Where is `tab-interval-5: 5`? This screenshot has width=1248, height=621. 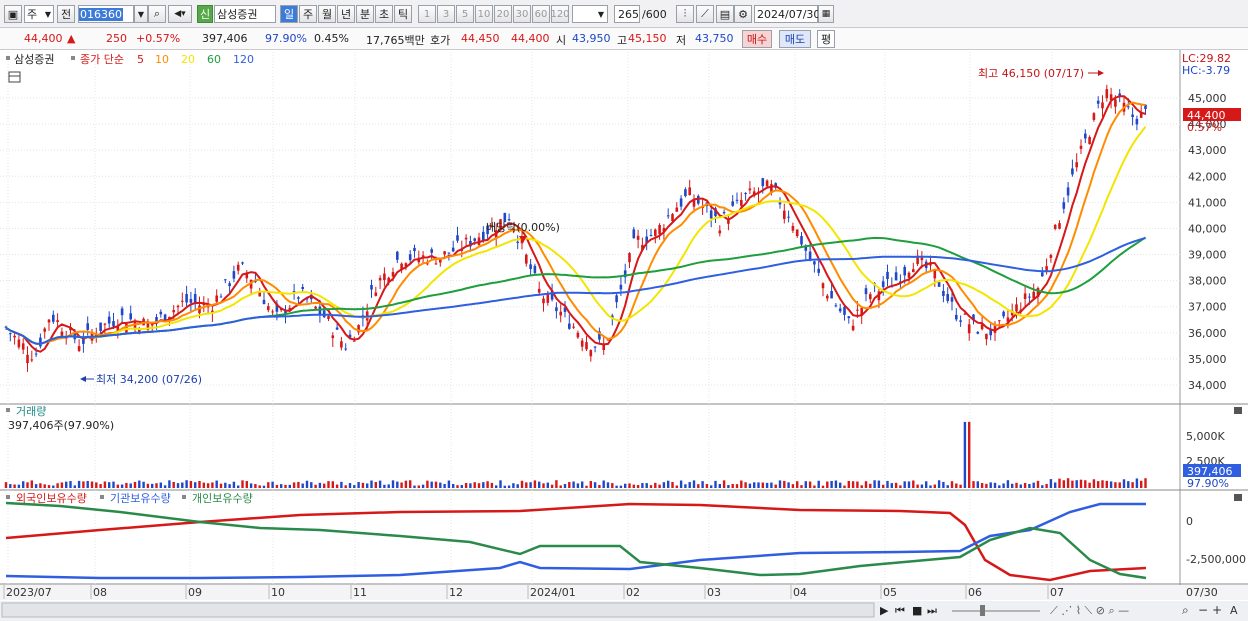
tab-interval-5: 5 is located at coordinates (465, 14).